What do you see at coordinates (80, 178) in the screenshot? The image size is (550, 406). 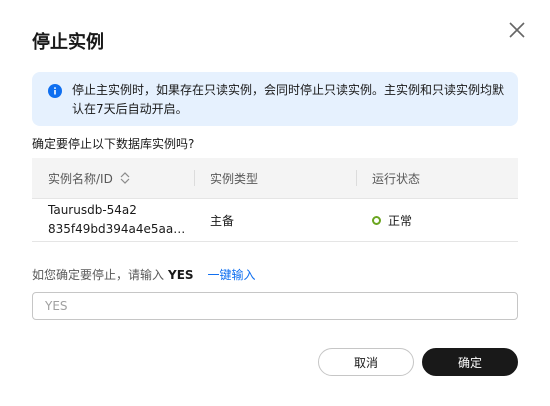 I see `column-header-name-label: 实例名称/ID` at bounding box center [80, 178].